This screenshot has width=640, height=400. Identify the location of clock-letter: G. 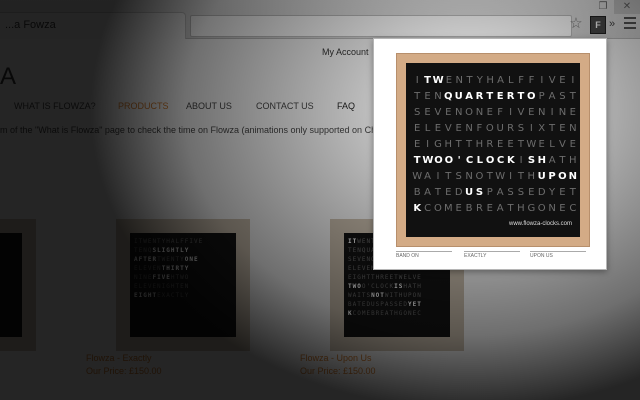
(438, 144).